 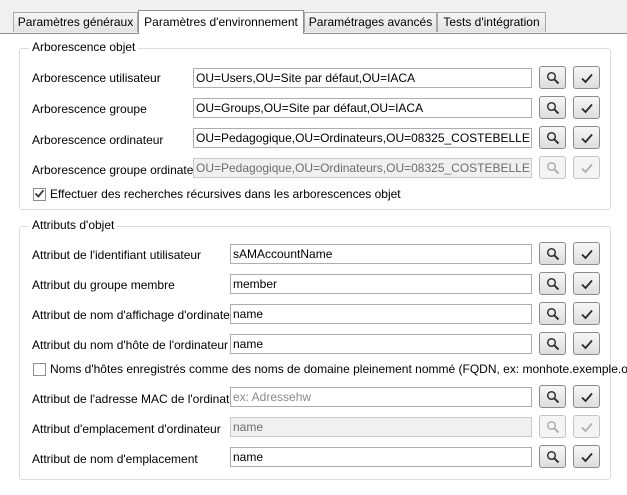 I want to click on computer-group-tree-search-button, so click(x=552, y=167).